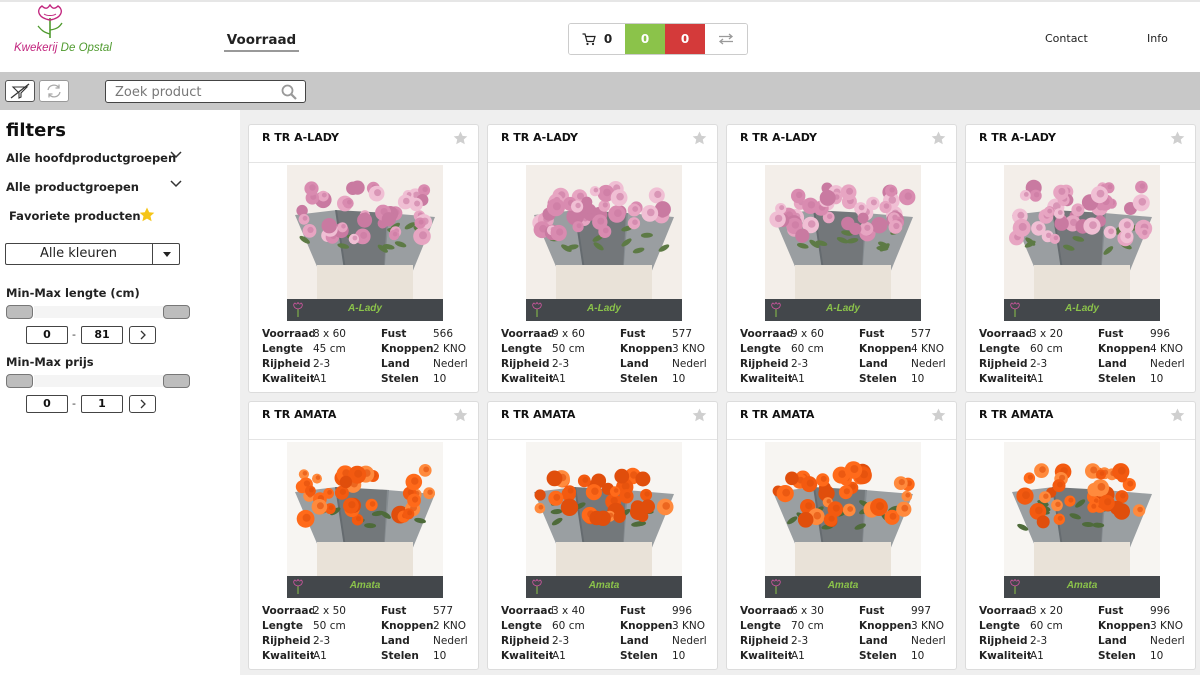  I want to click on spec-label: Voorraad, so click(766, 611).